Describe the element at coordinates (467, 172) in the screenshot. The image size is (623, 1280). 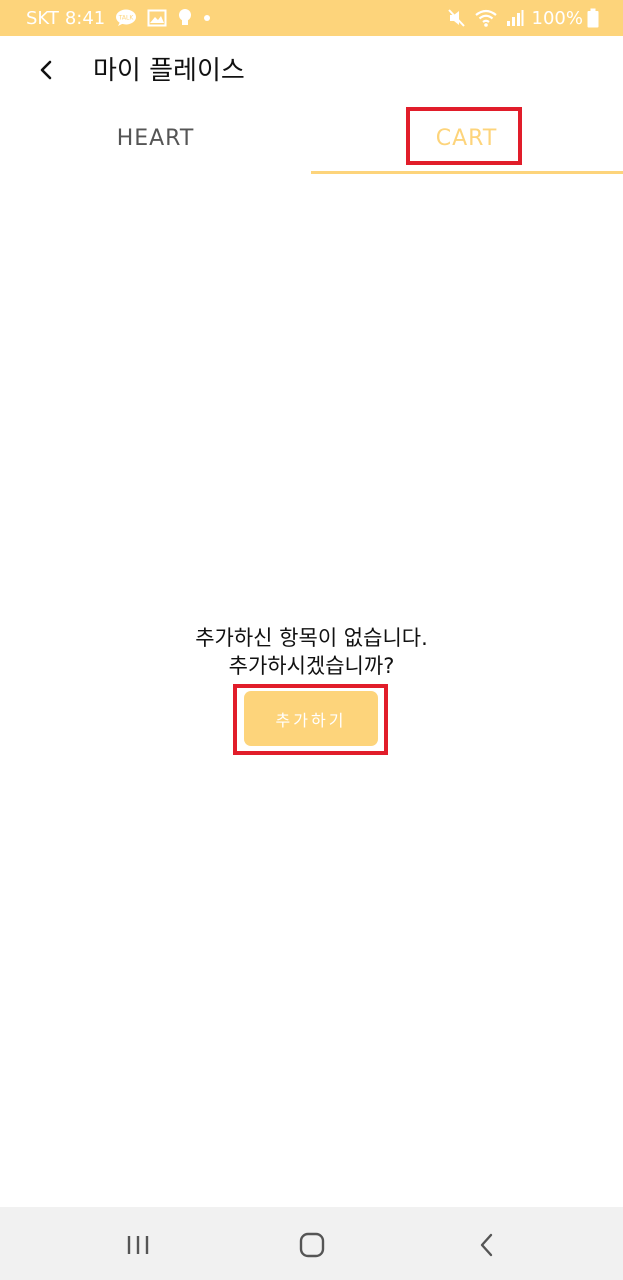
I see `tab-selected-indicator` at that location.